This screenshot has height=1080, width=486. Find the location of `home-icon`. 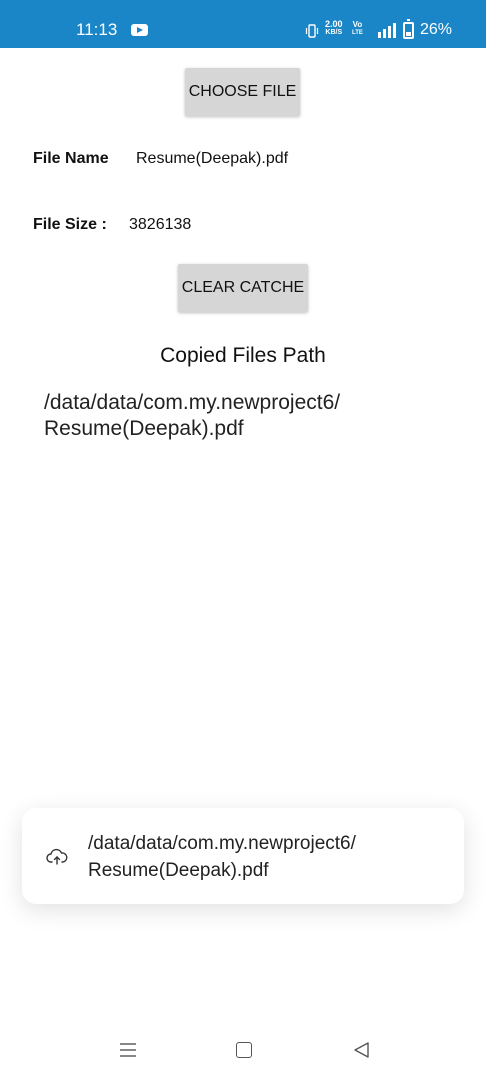

home-icon is located at coordinates (244, 1050).